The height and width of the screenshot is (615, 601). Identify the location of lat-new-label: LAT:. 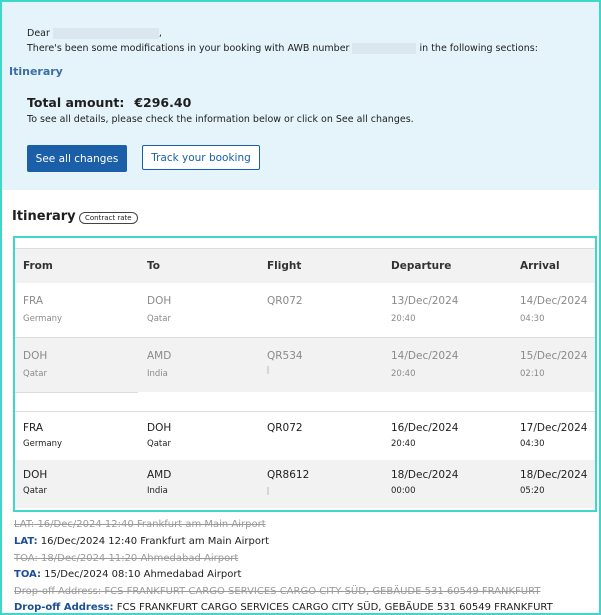
(26, 541).